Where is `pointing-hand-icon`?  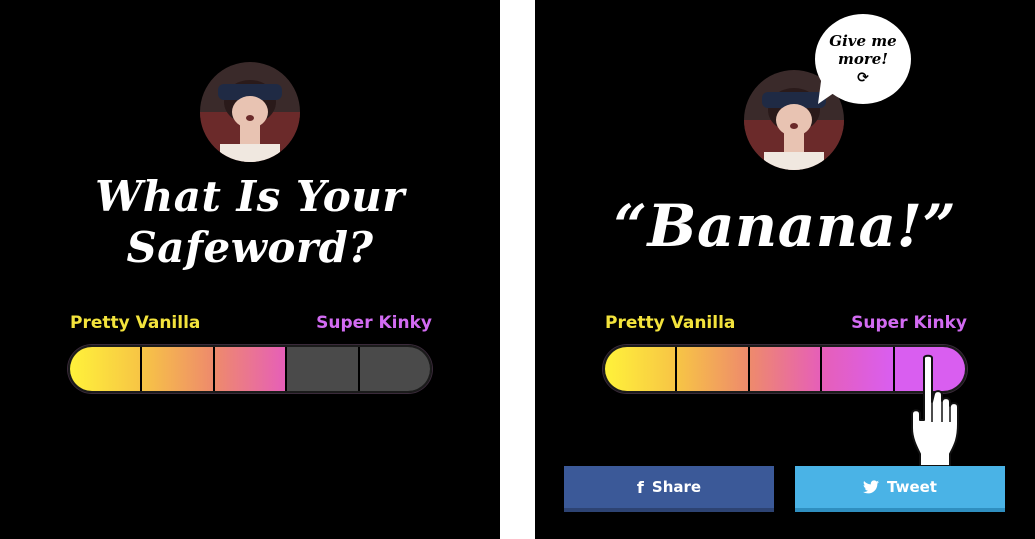 pointing-hand-icon is located at coordinates (935, 410).